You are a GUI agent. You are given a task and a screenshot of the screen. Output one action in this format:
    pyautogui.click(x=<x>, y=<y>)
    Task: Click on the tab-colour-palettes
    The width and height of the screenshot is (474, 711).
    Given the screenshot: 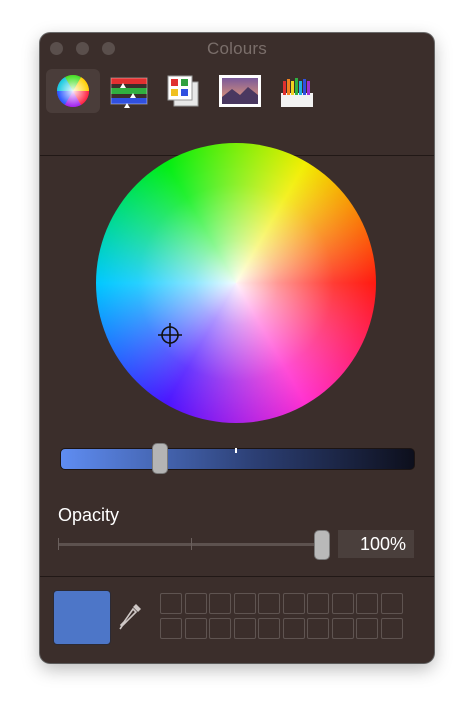 What is the action you would take?
    pyautogui.click(x=183, y=91)
    